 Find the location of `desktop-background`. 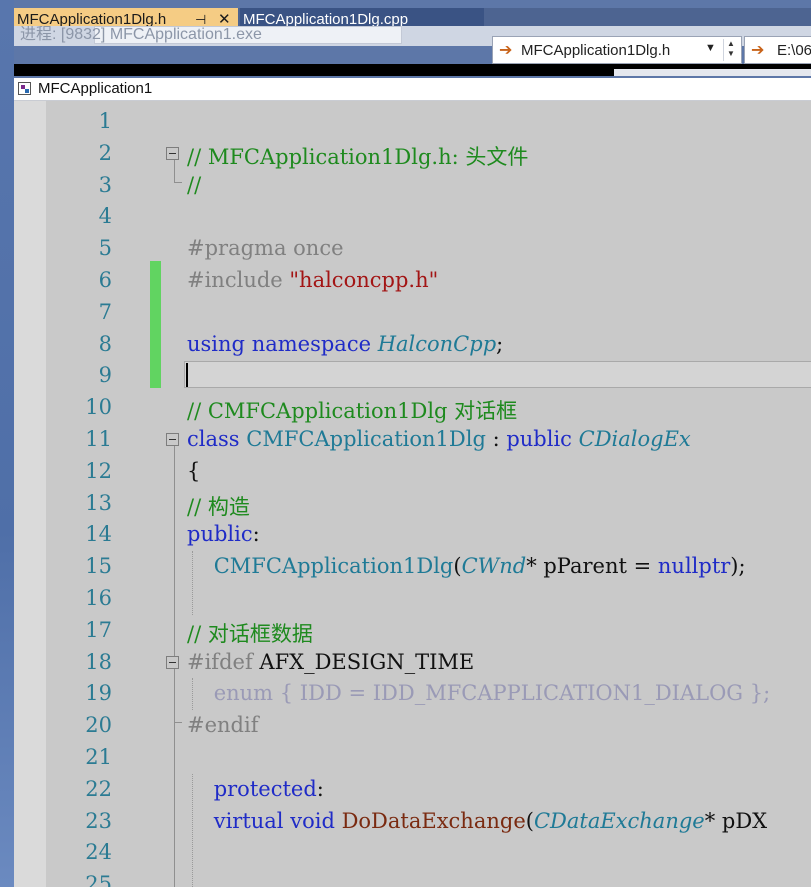

desktop-background is located at coordinates (7, 443).